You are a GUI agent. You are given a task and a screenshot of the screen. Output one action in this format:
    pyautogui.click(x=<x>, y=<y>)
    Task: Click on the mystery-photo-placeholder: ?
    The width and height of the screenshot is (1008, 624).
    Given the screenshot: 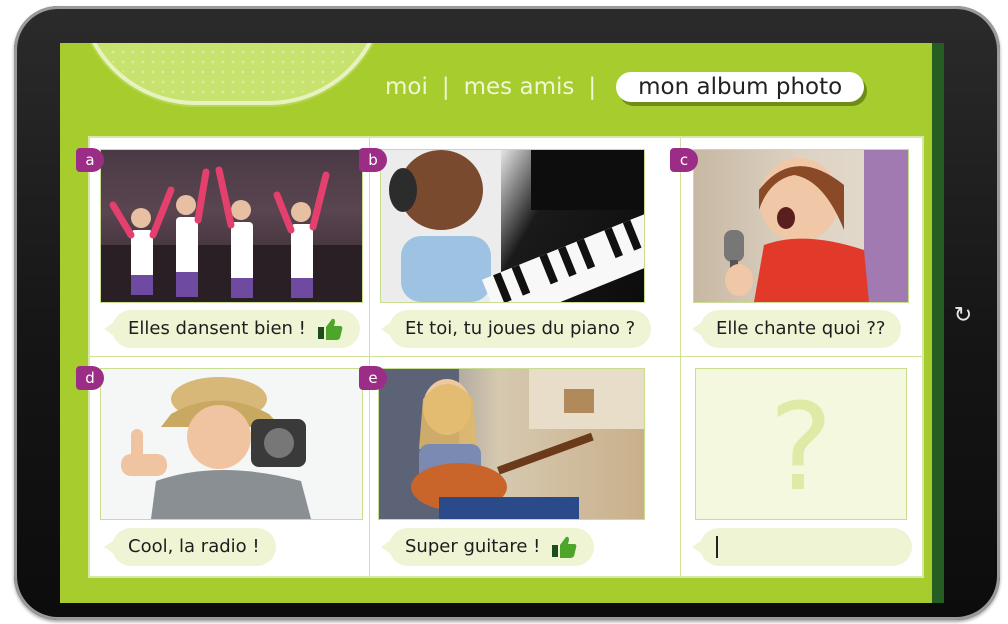 What is the action you would take?
    pyautogui.click(x=801, y=444)
    